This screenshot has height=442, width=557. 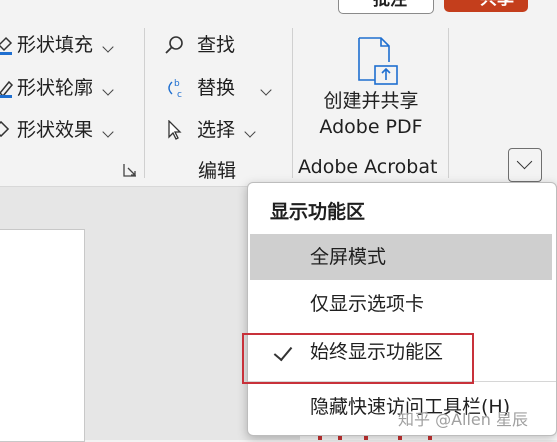 What do you see at coordinates (371, 127) in the screenshot?
I see `create-share-pdf-label-line2: Adobe PDF` at bounding box center [371, 127].